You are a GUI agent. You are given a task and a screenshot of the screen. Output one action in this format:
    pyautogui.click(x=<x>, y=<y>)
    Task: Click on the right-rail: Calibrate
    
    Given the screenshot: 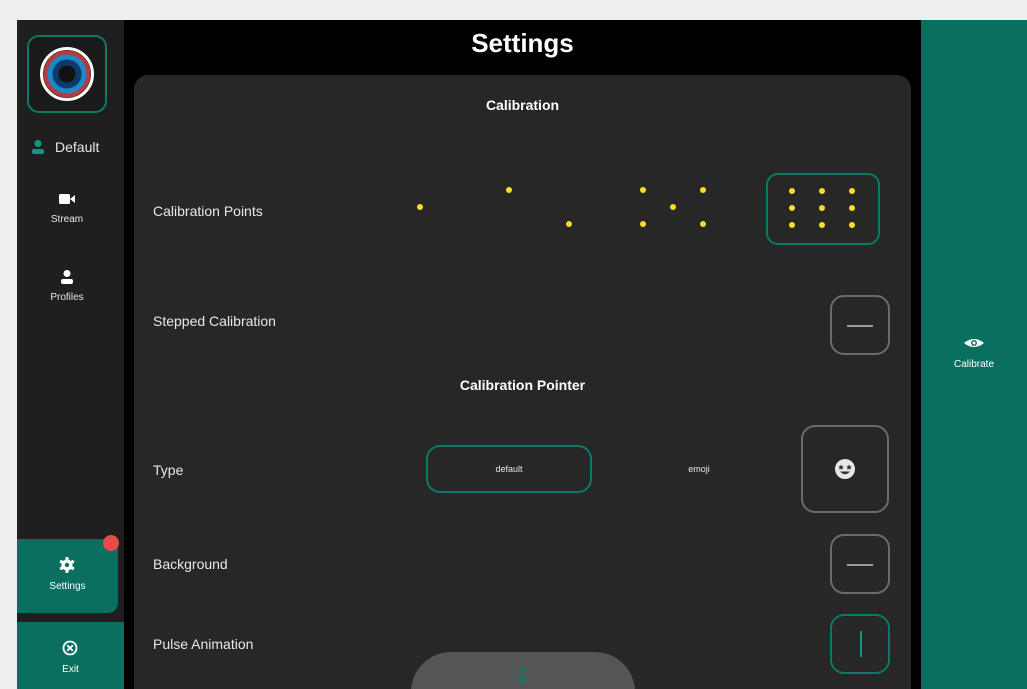 What is the action you would take?
    pyautogui.click(x=974, y=354)
    